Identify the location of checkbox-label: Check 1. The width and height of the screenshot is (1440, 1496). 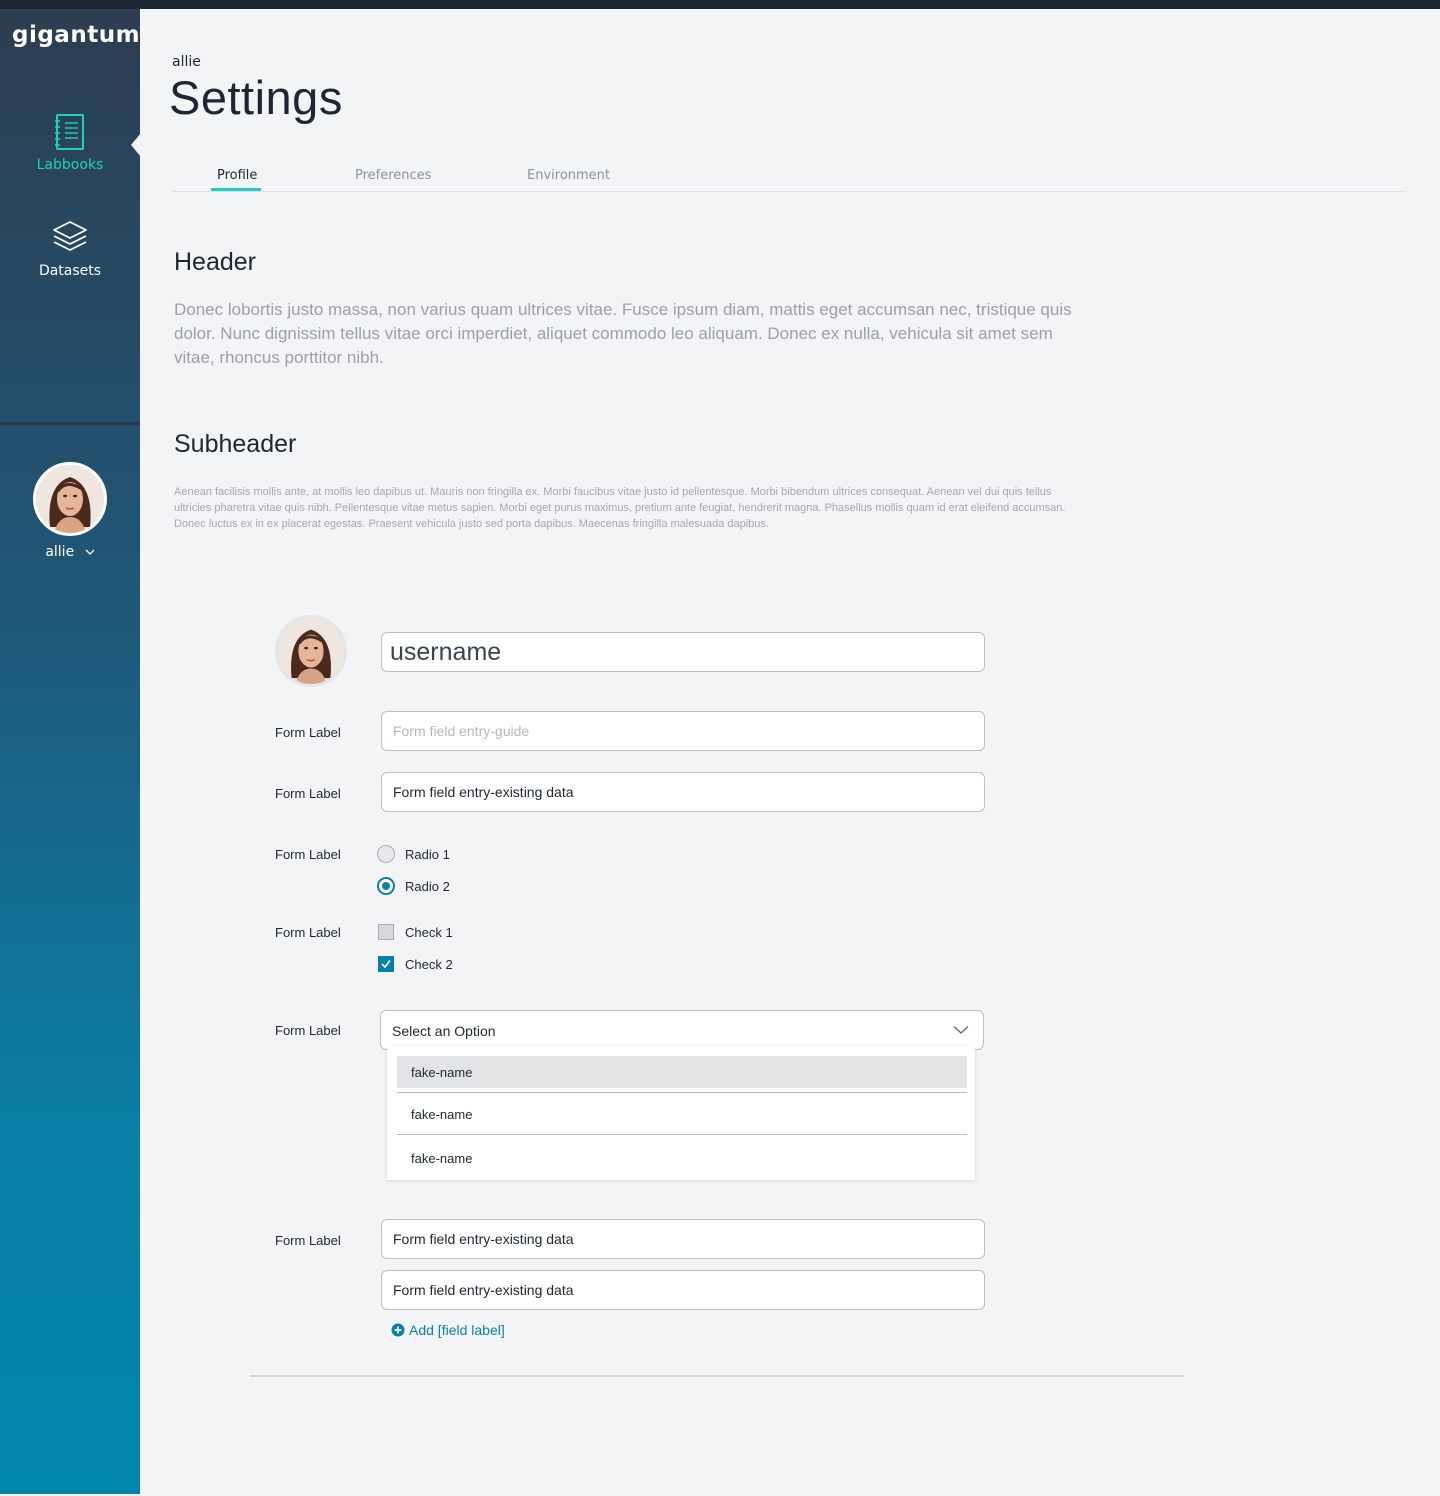
(429, 932).